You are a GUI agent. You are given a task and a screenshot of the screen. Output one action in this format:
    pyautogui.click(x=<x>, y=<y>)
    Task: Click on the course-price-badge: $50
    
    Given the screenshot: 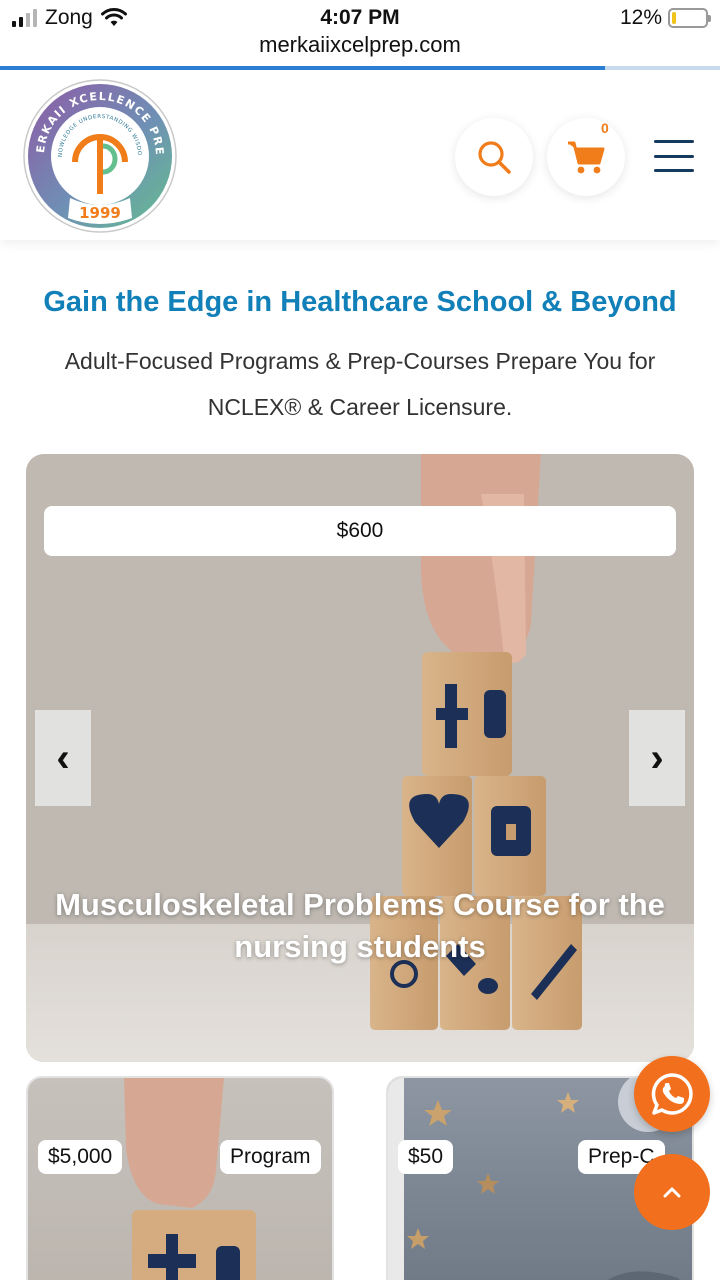 What is the action you would take?
    pyautogui.click(x=426, y=1157)
    